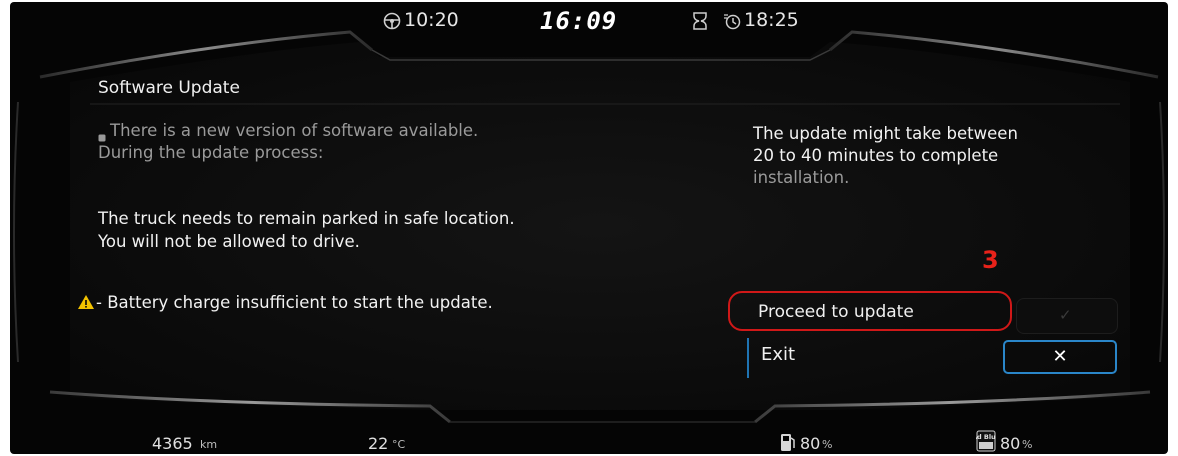  Describe the element at coordinates (378, 443) in the screenshot. I see `temperature-value: 22` at that location.